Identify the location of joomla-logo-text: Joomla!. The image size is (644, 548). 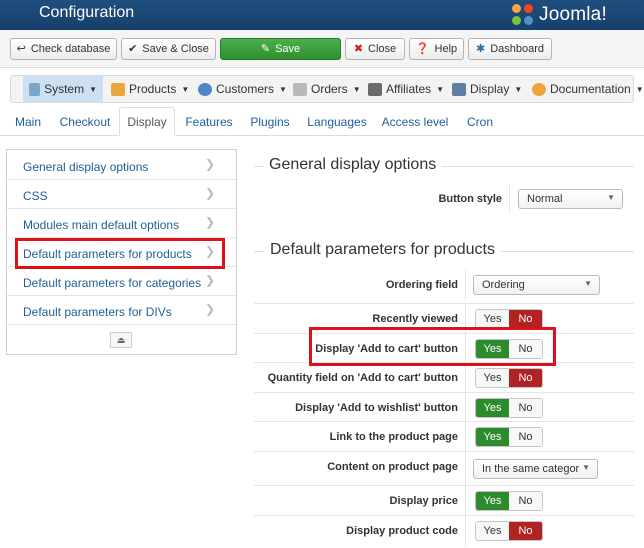
(573, 14).